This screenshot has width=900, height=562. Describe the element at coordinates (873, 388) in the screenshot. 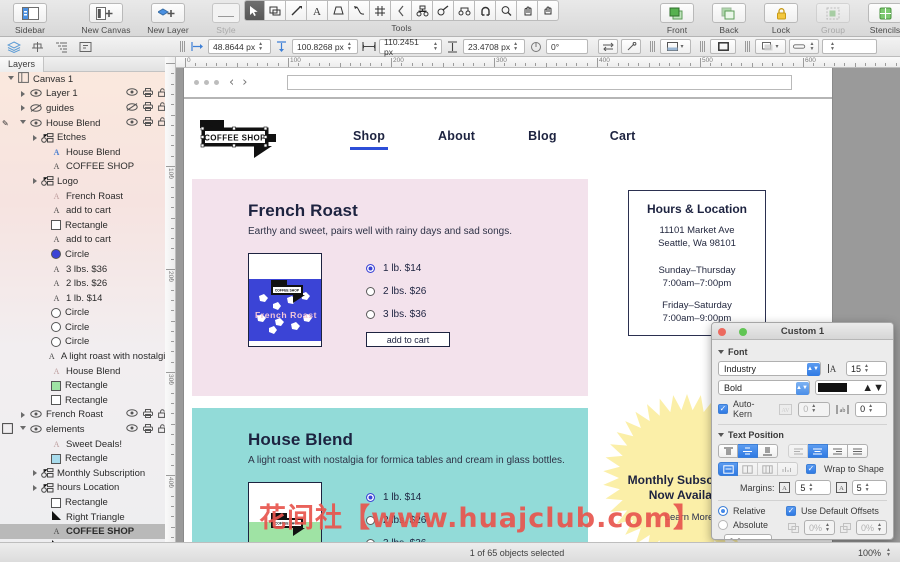

I see `chevron-updown-icon: ▲▼` at that location.